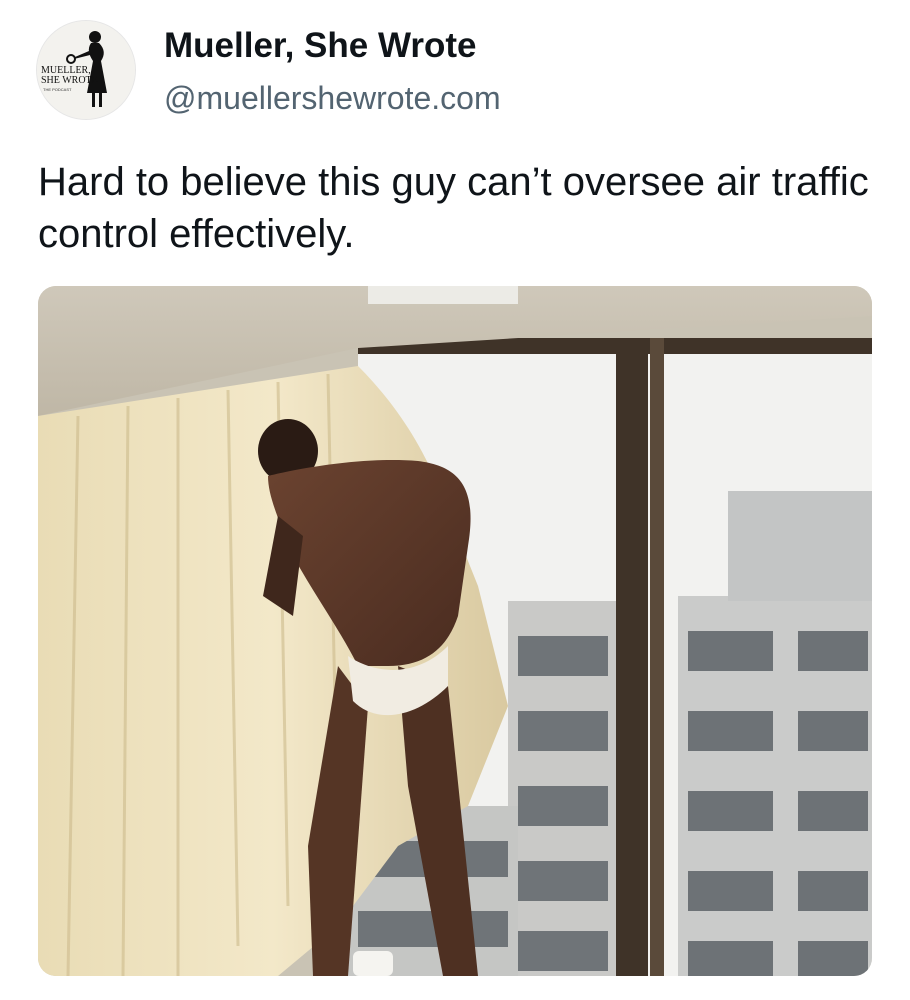 This screenshot has width=910, height=1000. Describe the element at coordinates (69, 80) in the screenshot. I see `logo-line-2: SHE WROTE` at that location.